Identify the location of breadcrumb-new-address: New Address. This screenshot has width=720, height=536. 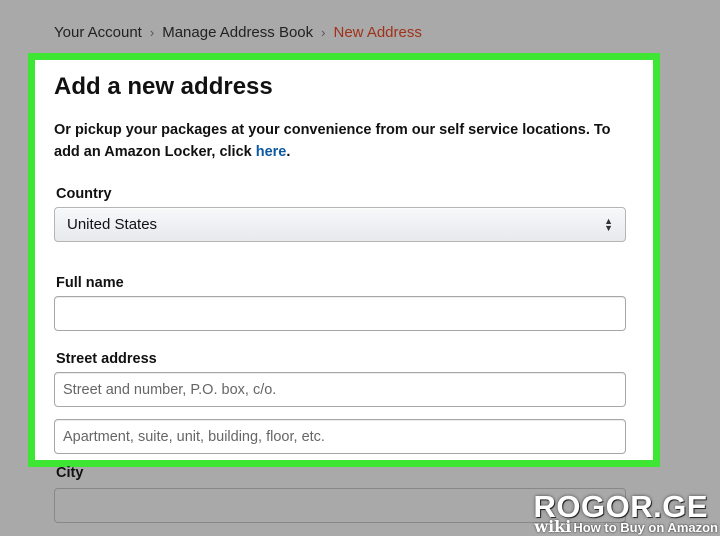
(377, 32).